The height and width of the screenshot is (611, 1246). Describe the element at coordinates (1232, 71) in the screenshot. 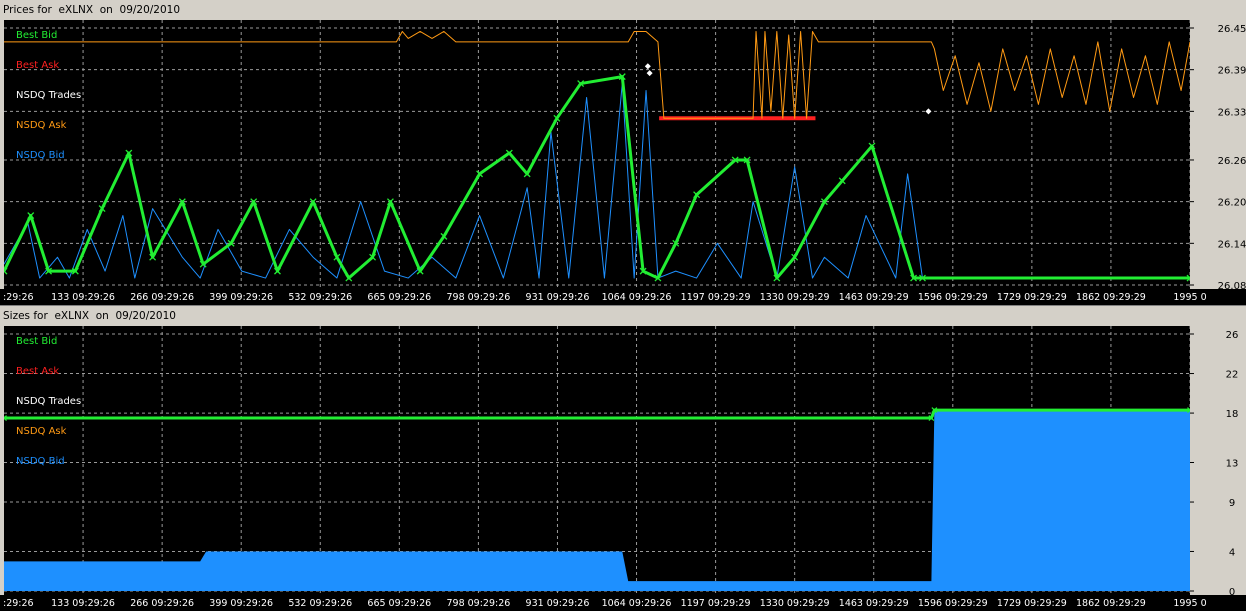

I see `y-tick-label: 26.39` at that location.